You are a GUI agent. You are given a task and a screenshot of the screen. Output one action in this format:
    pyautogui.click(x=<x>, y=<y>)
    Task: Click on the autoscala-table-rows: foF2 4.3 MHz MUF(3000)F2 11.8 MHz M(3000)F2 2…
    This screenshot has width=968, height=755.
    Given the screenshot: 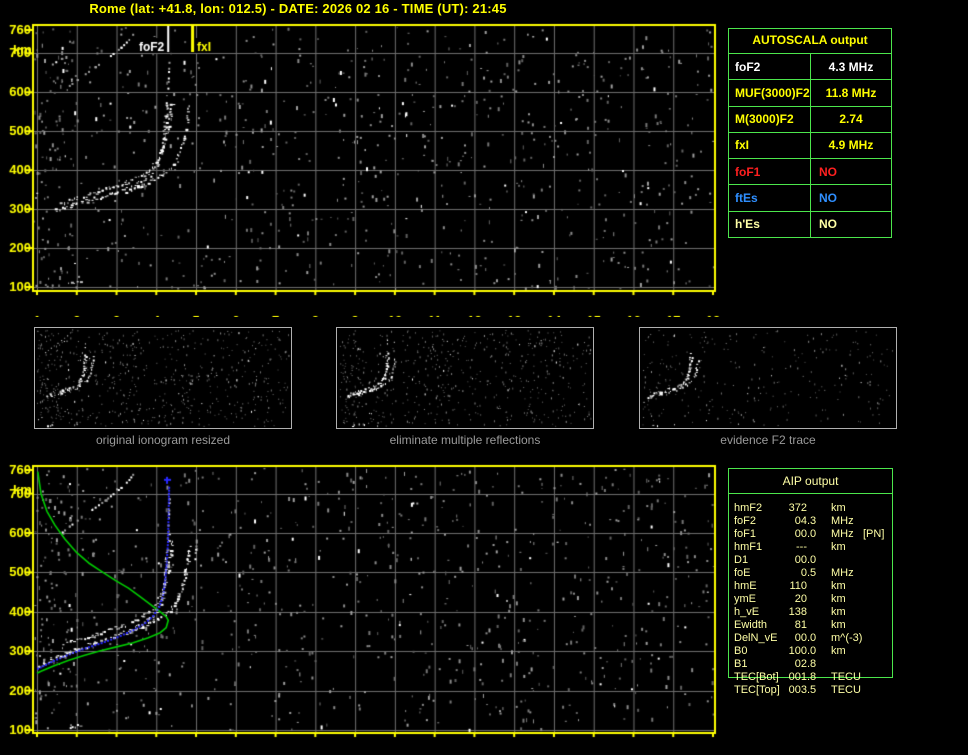 What is the action you would take?
    pyautogui.click(x=810, y=145)
    